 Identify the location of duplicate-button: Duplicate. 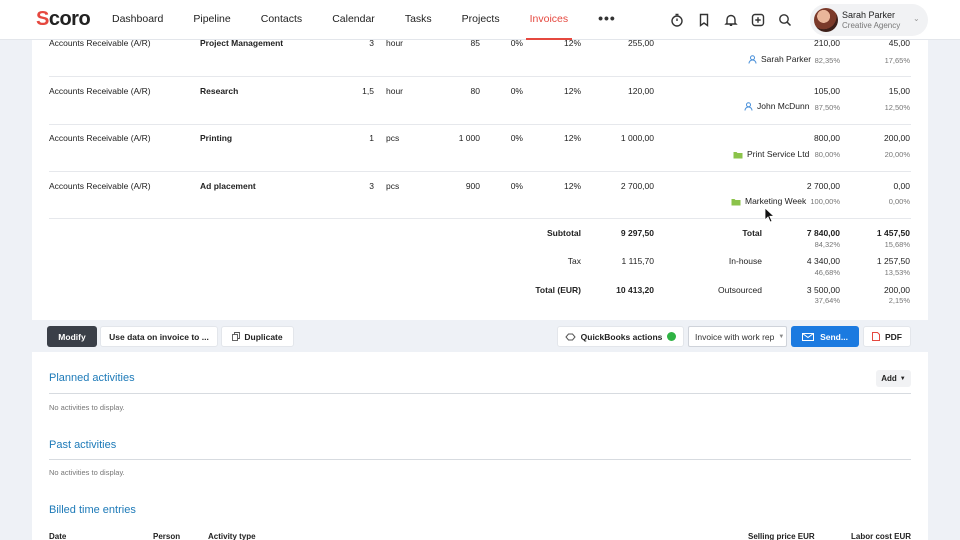
(257, 336).